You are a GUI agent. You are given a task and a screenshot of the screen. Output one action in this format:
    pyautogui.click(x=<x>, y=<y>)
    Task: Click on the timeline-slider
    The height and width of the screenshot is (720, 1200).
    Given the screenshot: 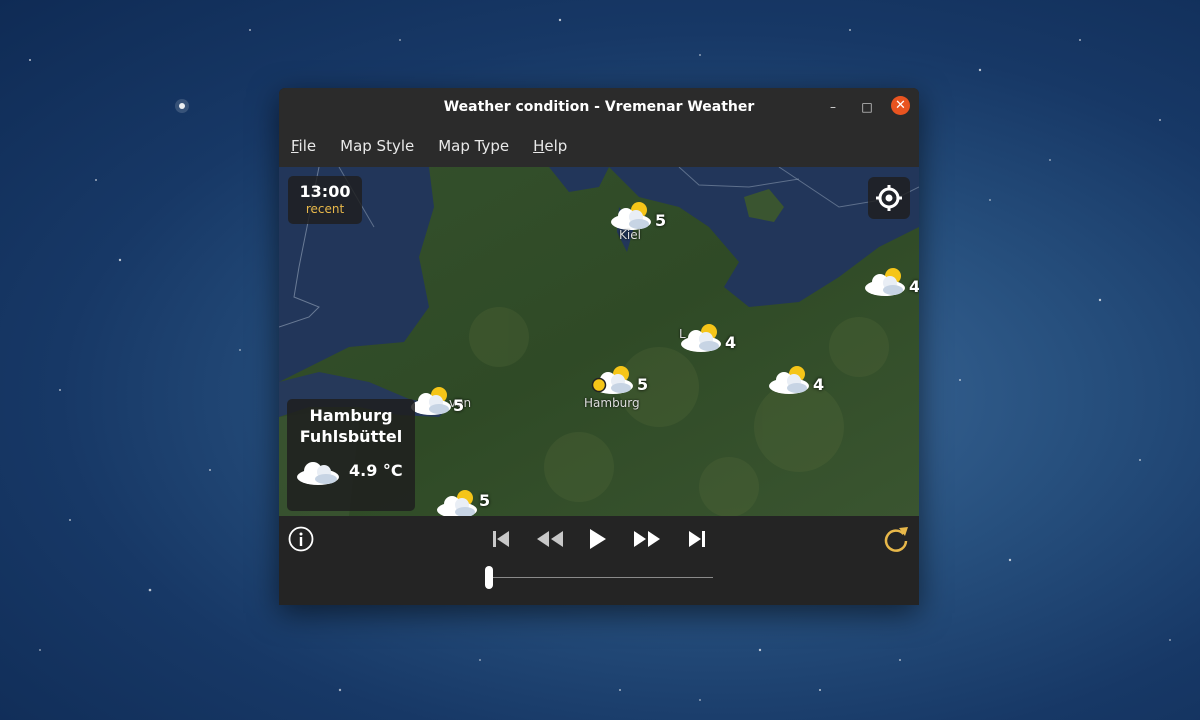 What is the action you would take?
    pyautogui.click(x=601, y=577)
    